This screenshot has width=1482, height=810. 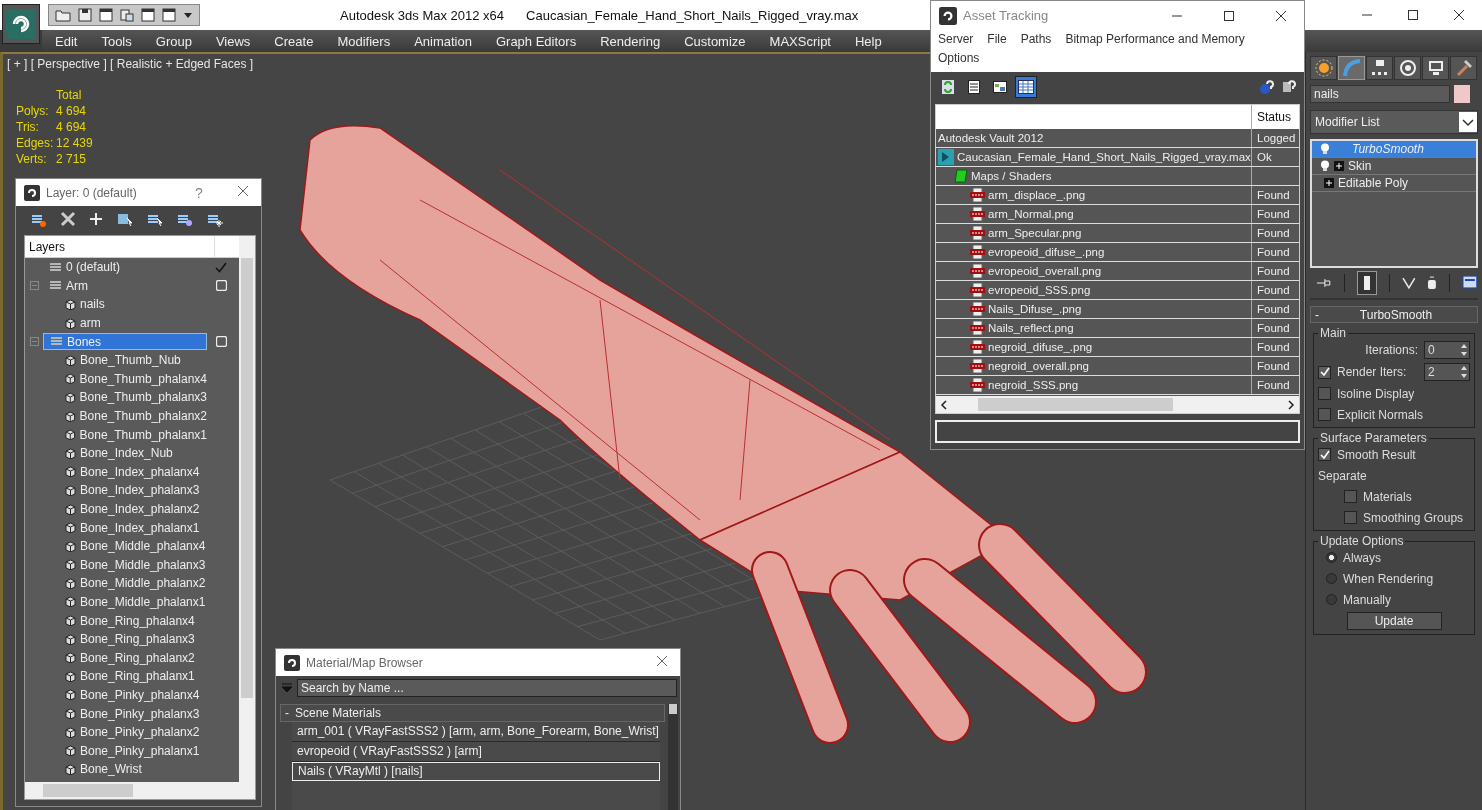 I want to click on spinner-label: Iterations:, so click(x=1391, y=350).